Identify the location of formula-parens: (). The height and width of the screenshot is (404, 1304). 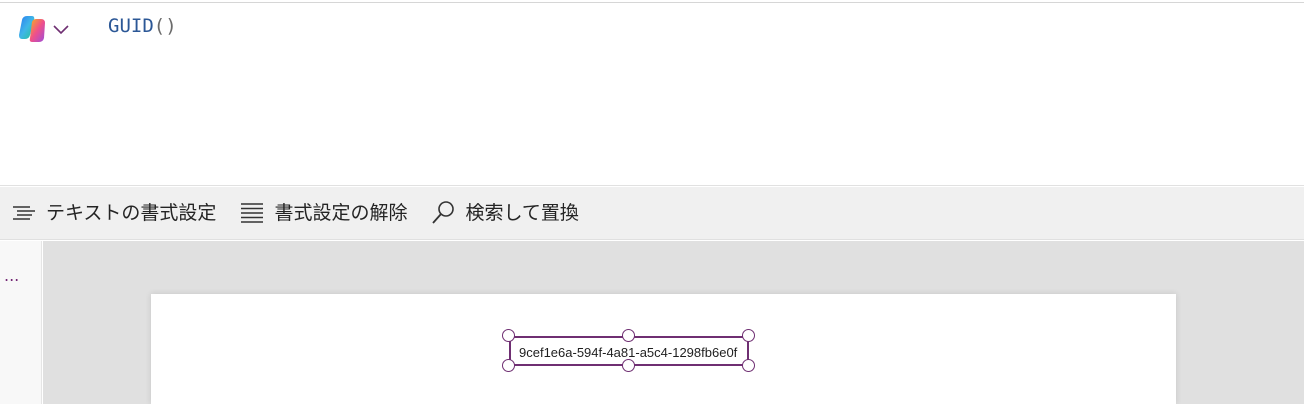
(165, 26).